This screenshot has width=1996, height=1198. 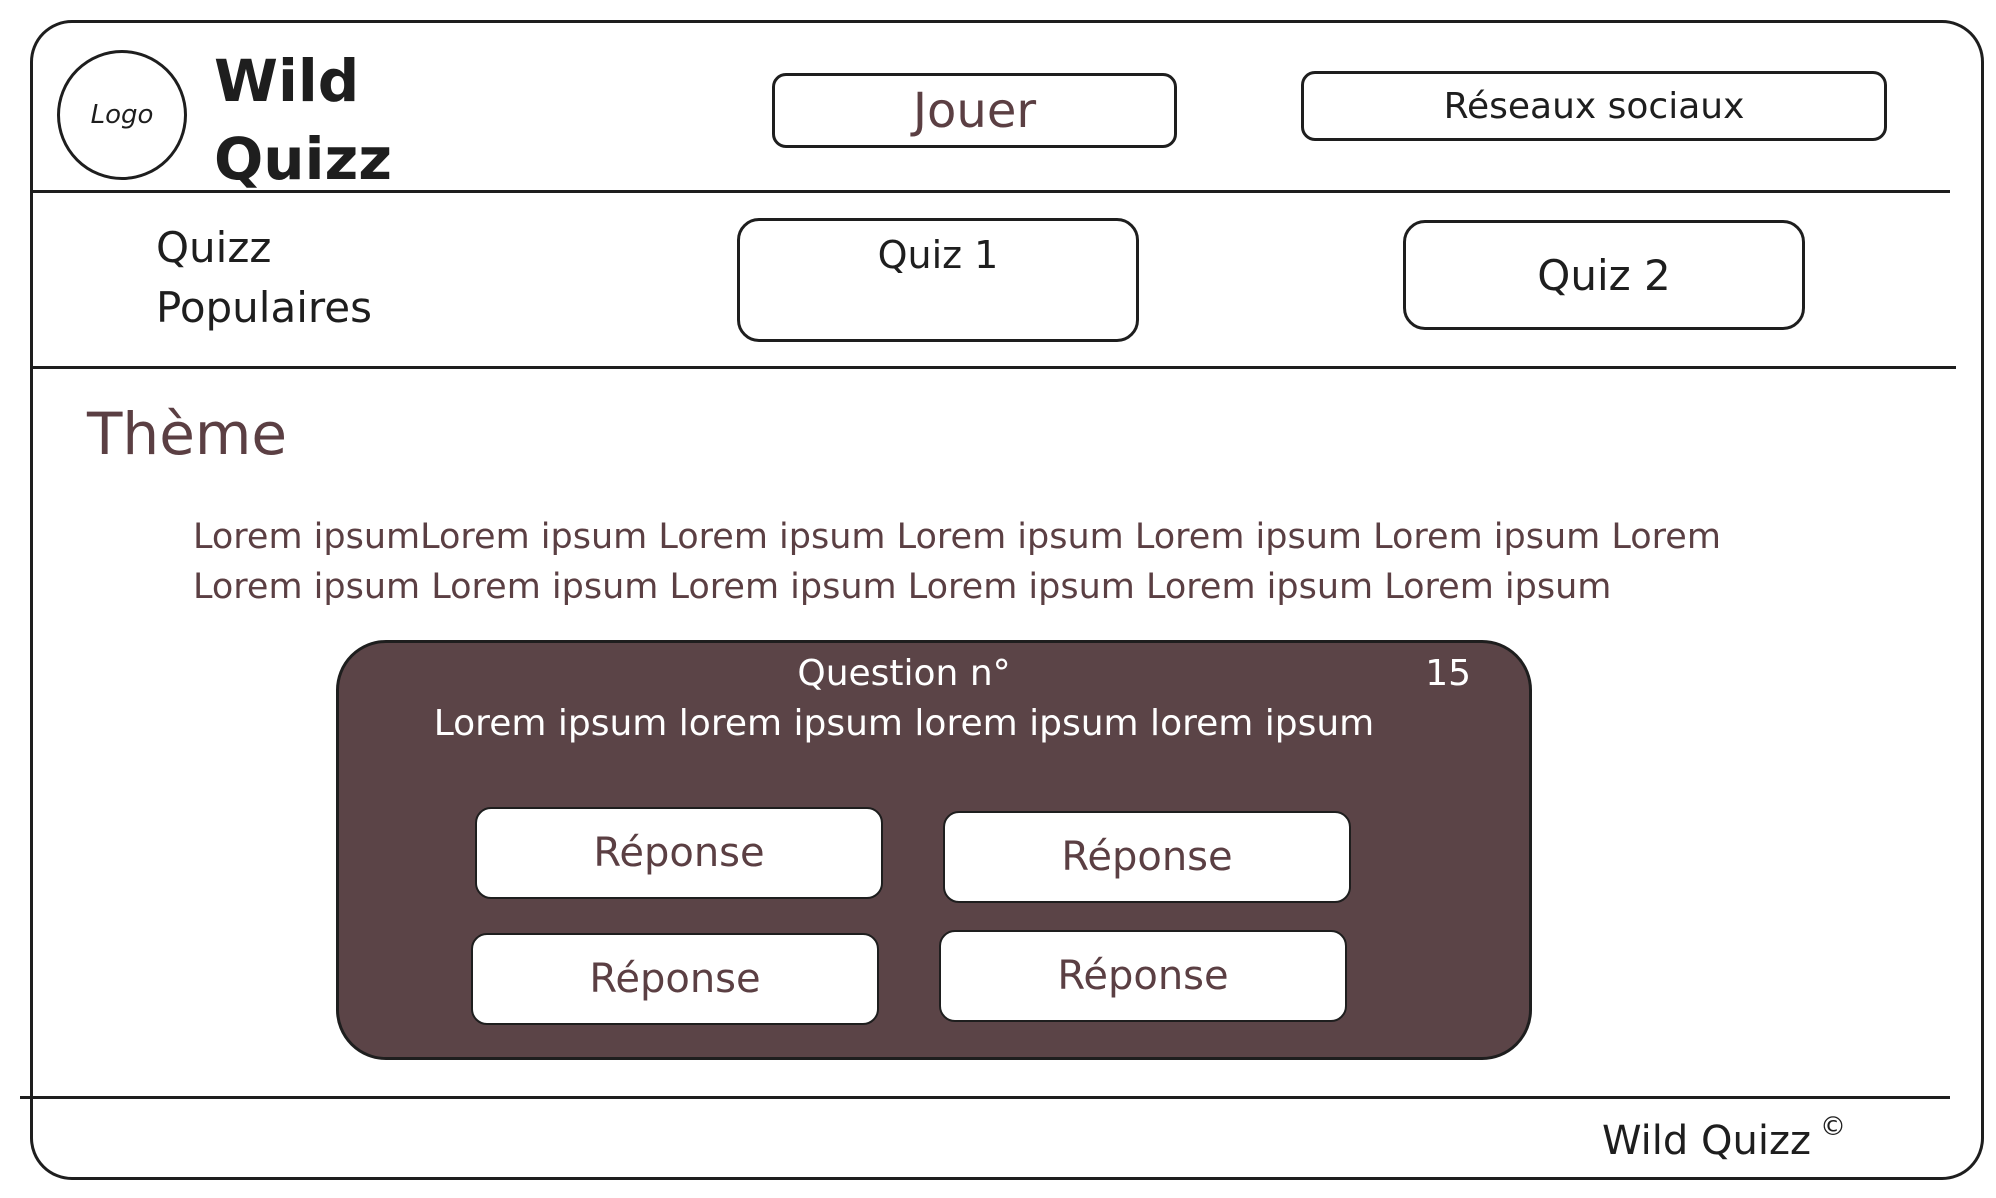 What do you see at coordinates (675, 979) in the screenshot?
I see `answer-button-3: Réponse` at bounding box center [675, 979].